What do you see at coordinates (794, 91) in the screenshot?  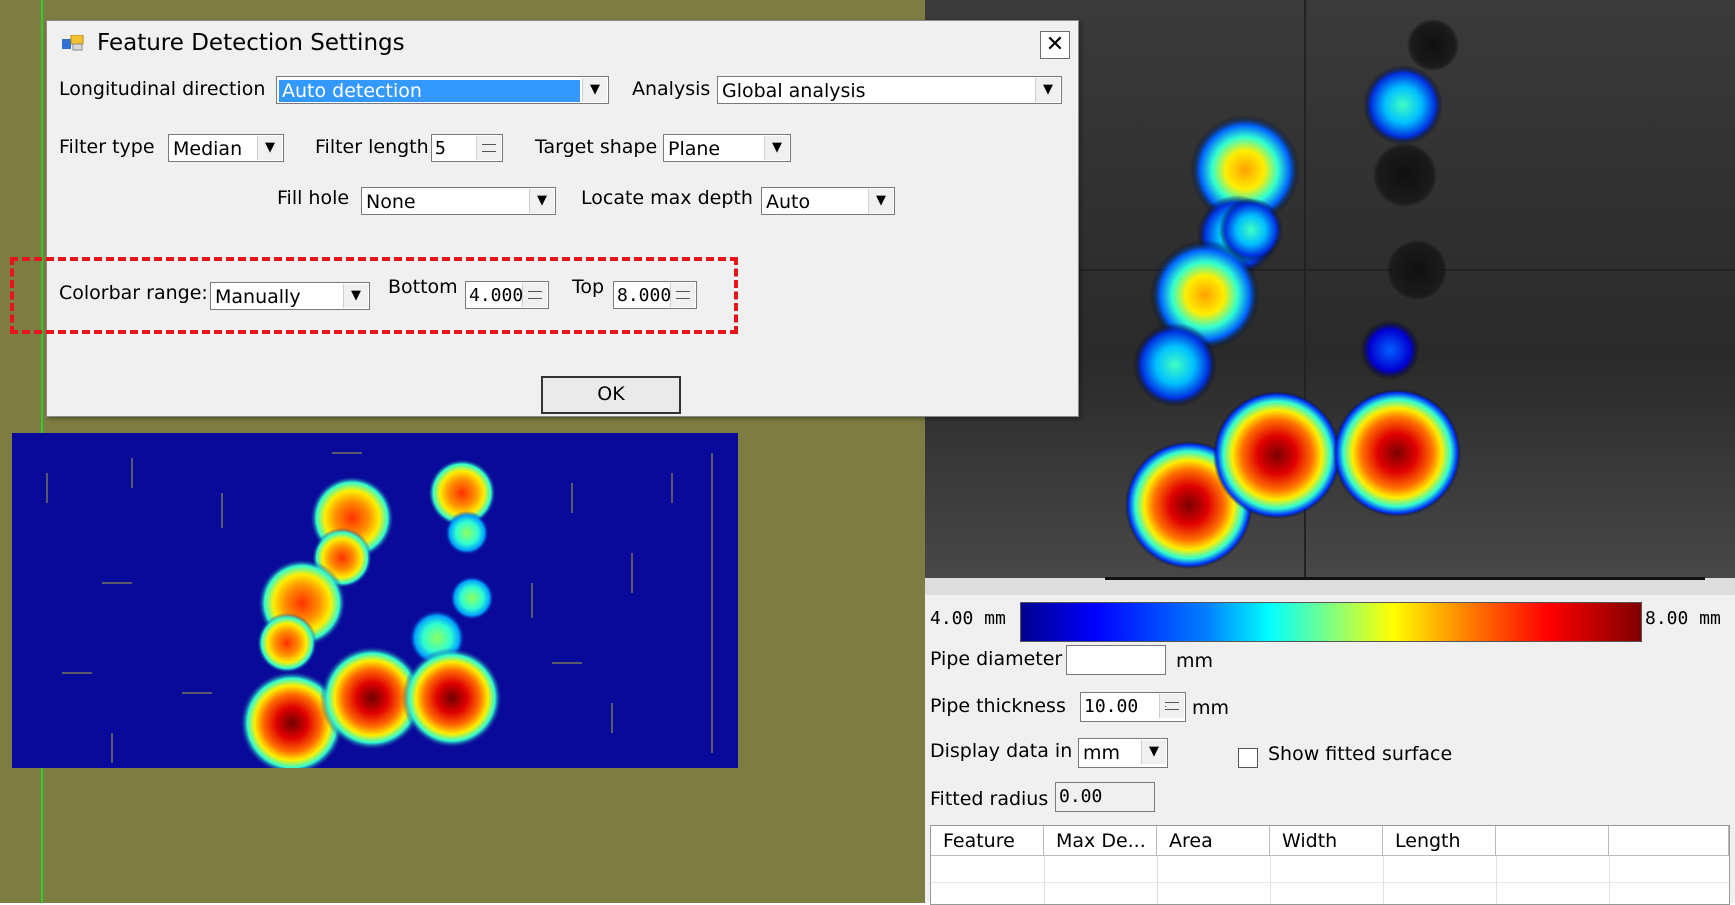 I see `analysis-value: Global analysis` at bounding box center [794, 91].